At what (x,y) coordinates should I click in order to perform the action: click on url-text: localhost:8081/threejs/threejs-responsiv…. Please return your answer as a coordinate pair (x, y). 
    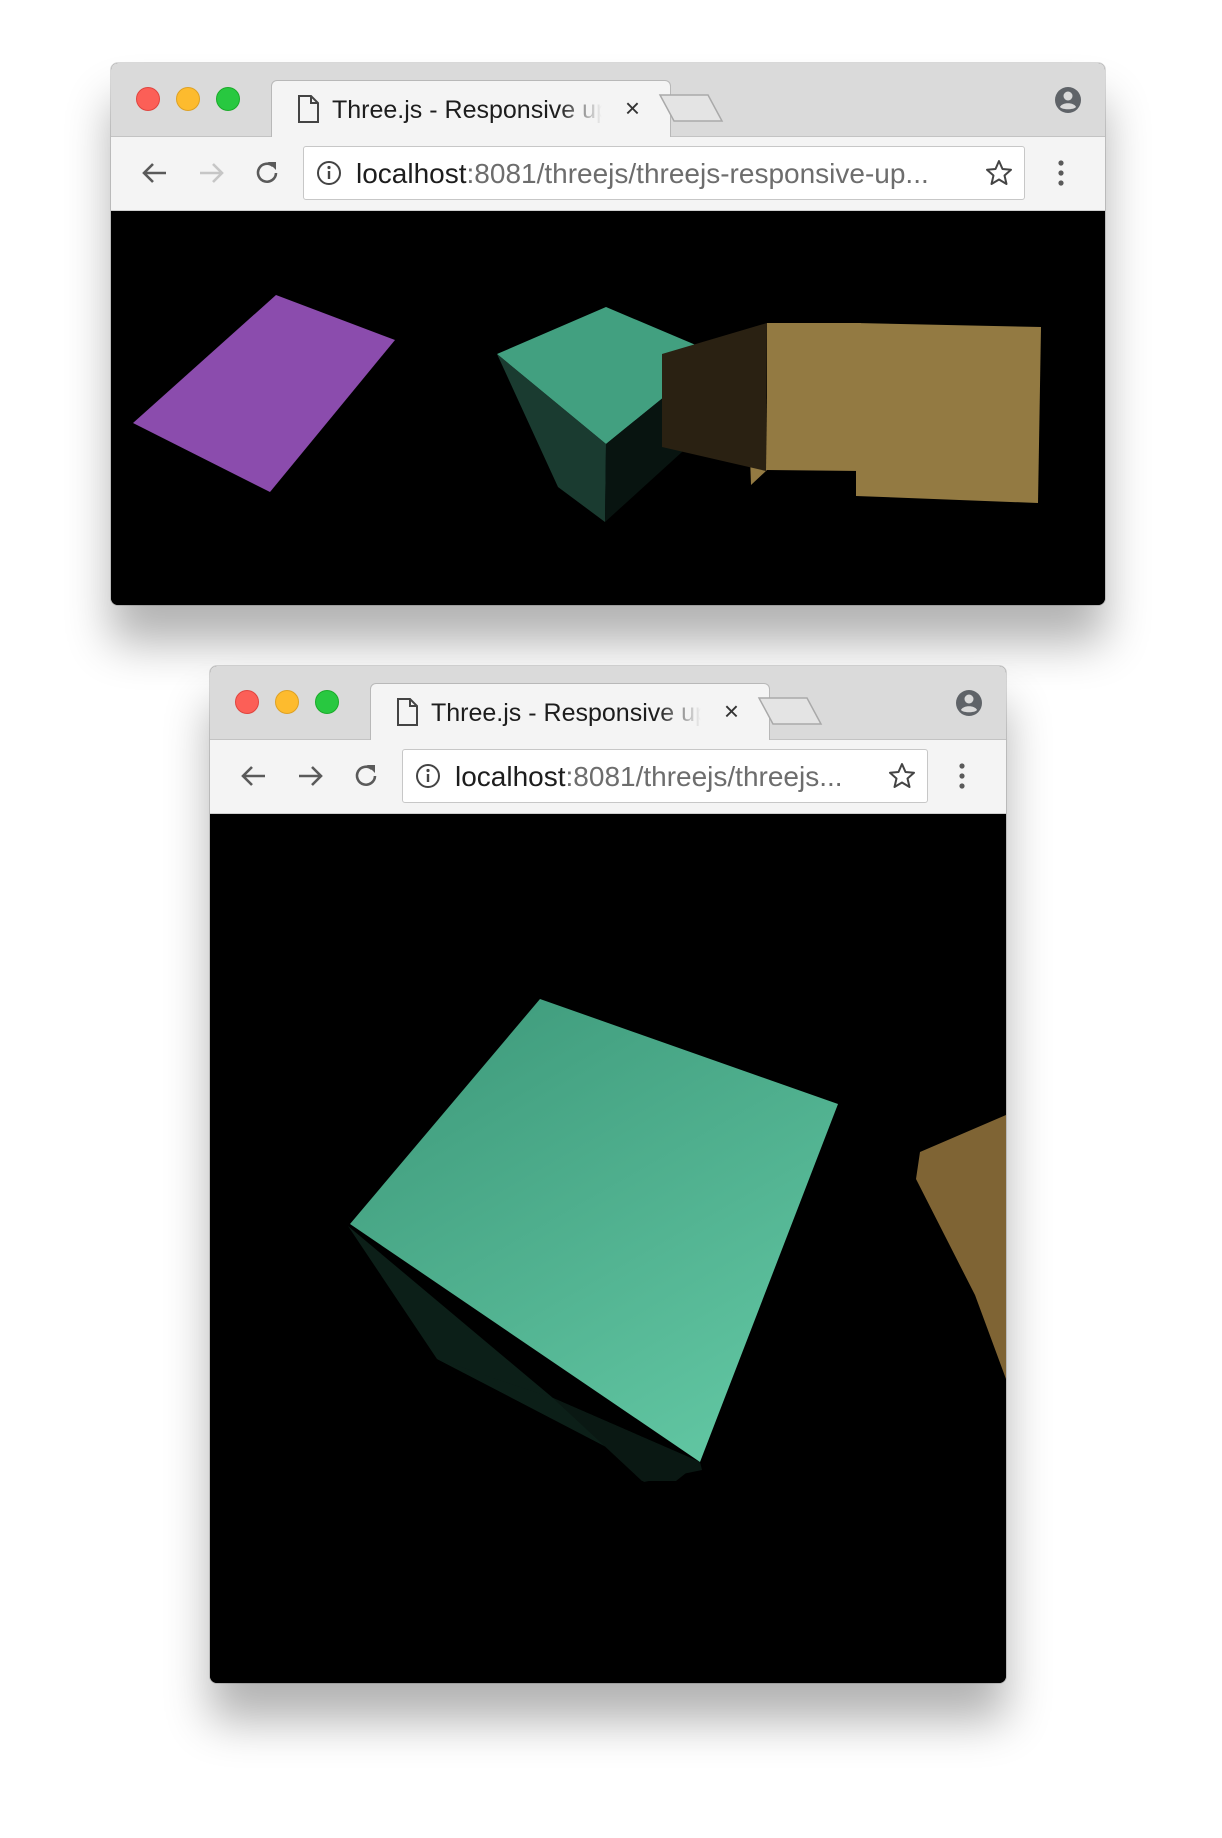
    Looking at the image, I should click on (642, 174).